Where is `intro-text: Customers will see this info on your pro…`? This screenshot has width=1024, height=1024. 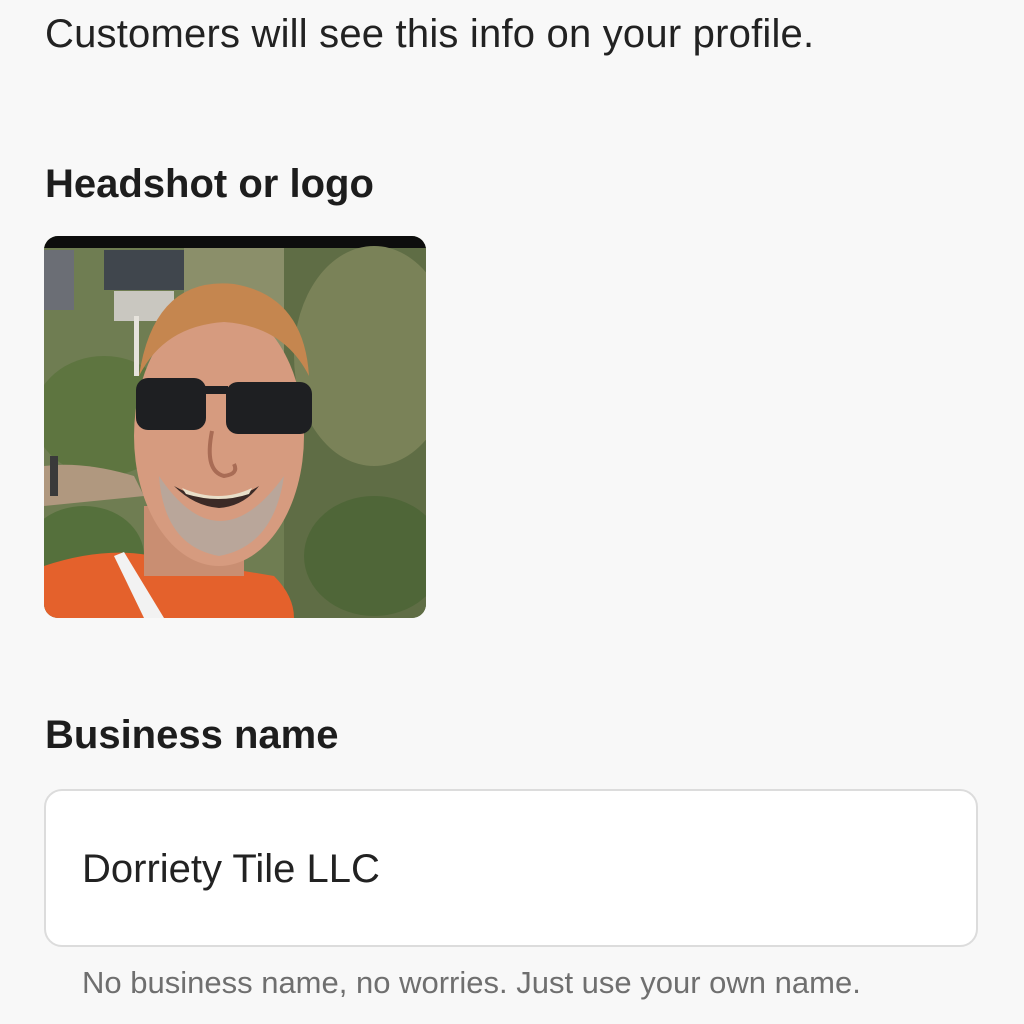 intro-text: Customers will see this info on your pro… is located at coordinates (430, 34).